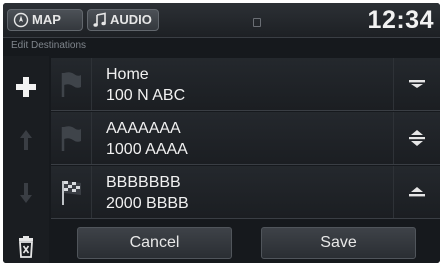 This screenshot has width=443, height=266. I want to click on destination-address: 100 N ABC, so click(146, 95).